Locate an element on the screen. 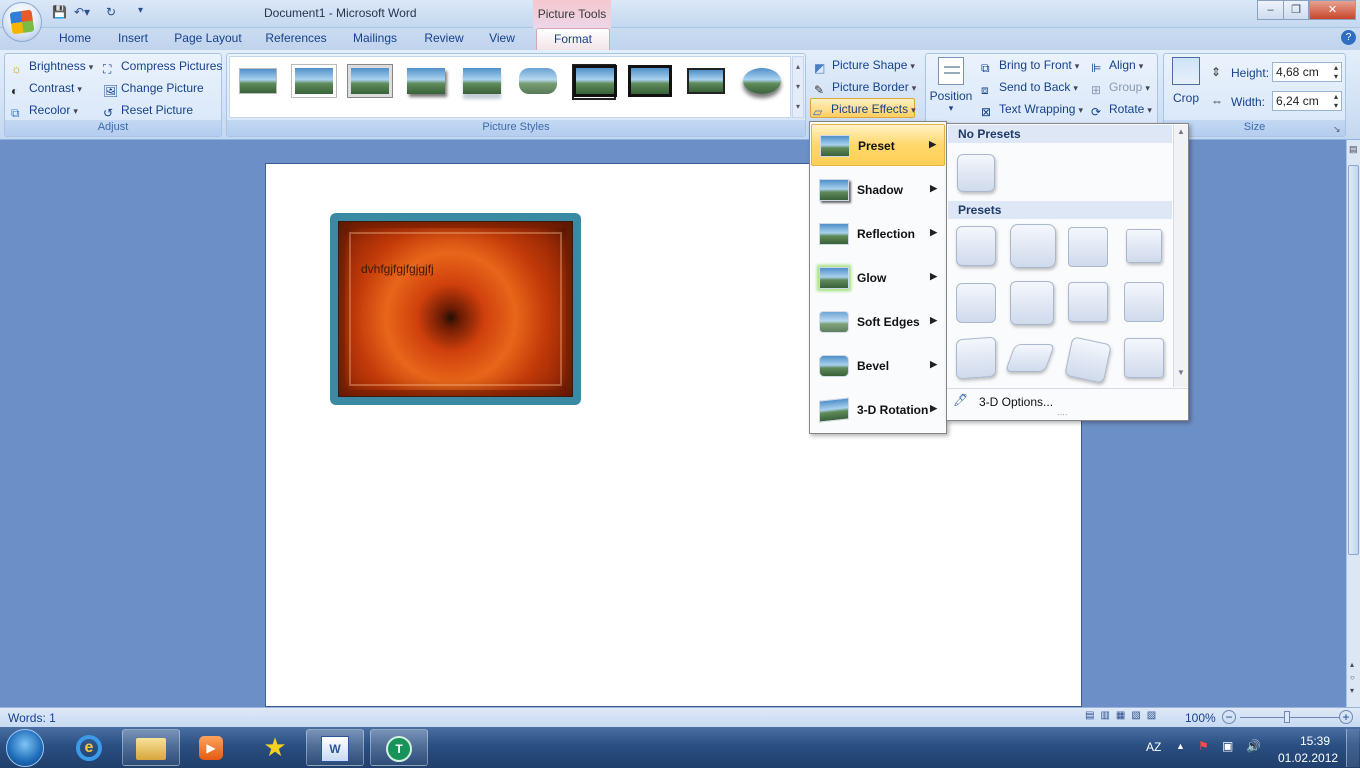 The height and width of the screenshot is (768, 1360). help-icon: ? is located at coordinates (1348, 37).